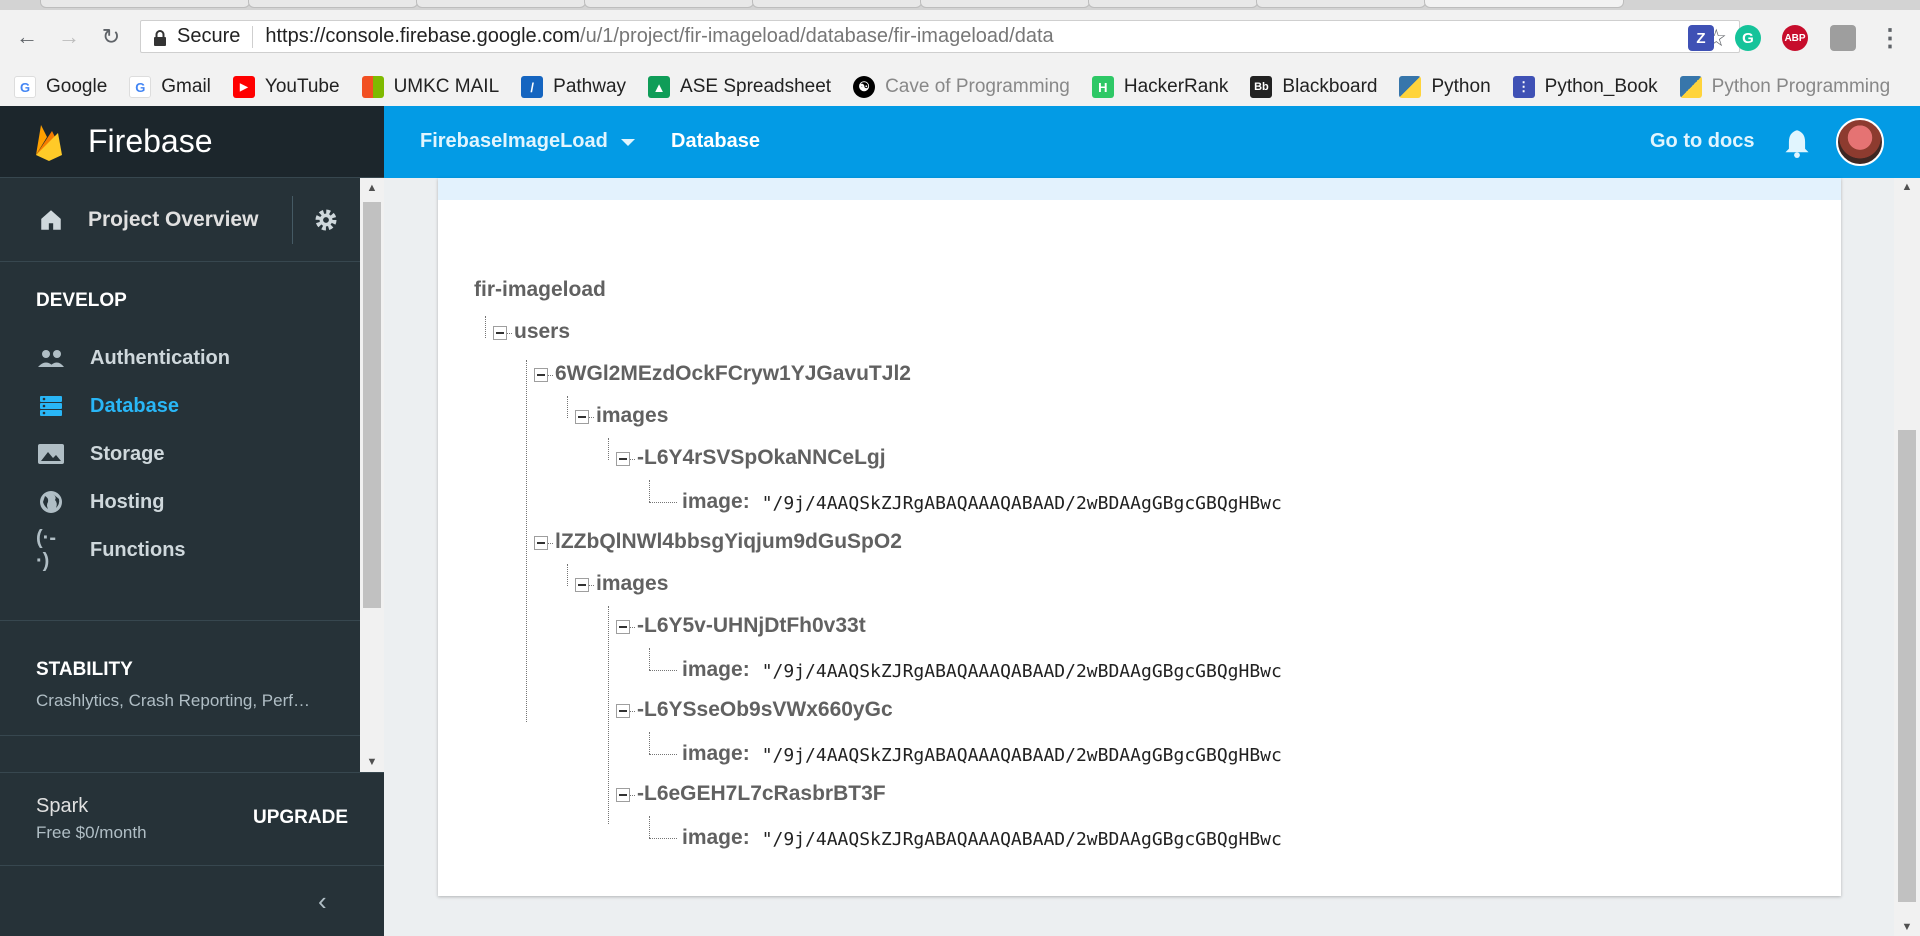 This screenshot has width=1920, height=936. What do you see at coordinates (69, 37) in the screenshot?
I see `forward-icon: →` at bounding box center [69, 37].